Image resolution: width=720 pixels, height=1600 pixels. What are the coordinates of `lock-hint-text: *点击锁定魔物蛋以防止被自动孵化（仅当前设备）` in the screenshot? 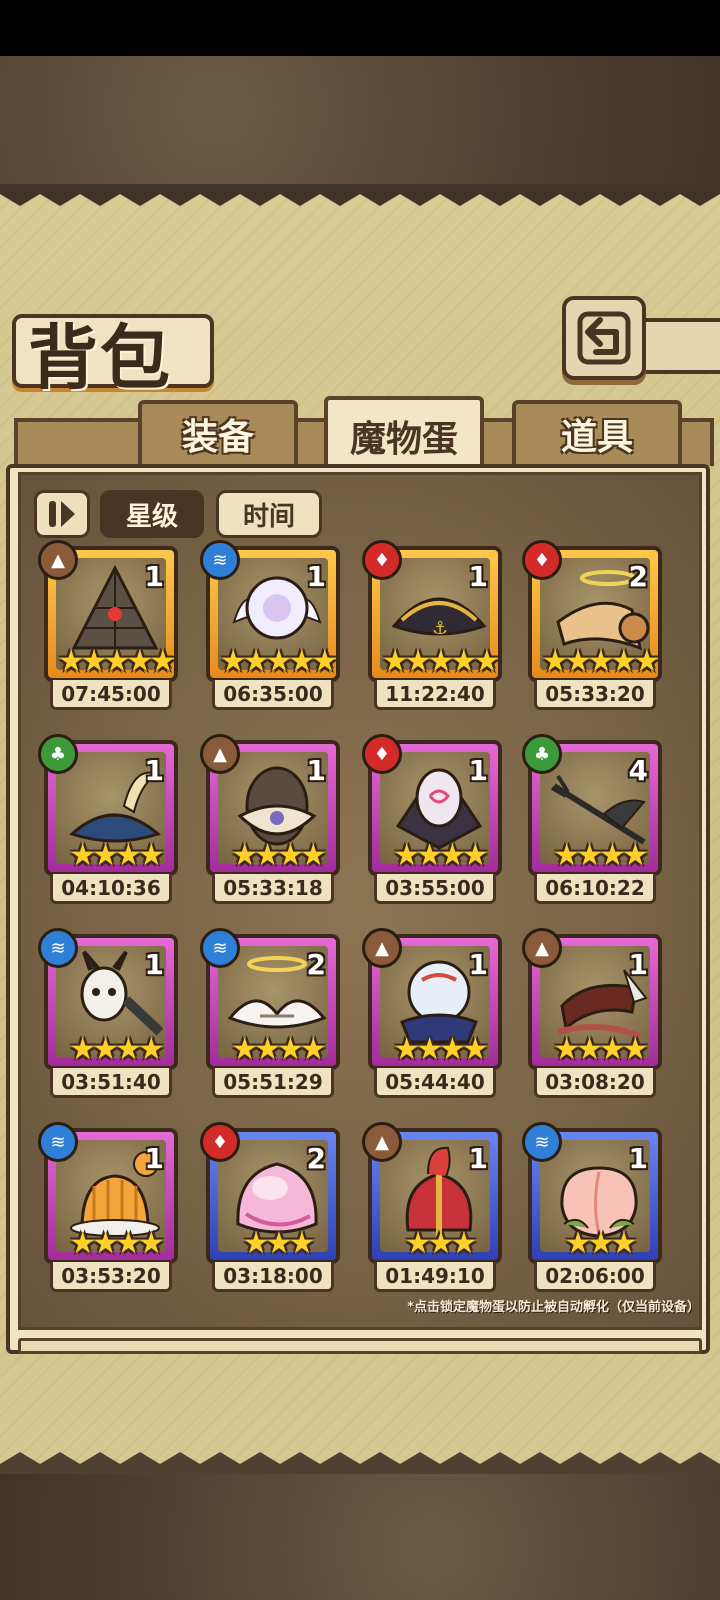 It's located at (553, 1307).